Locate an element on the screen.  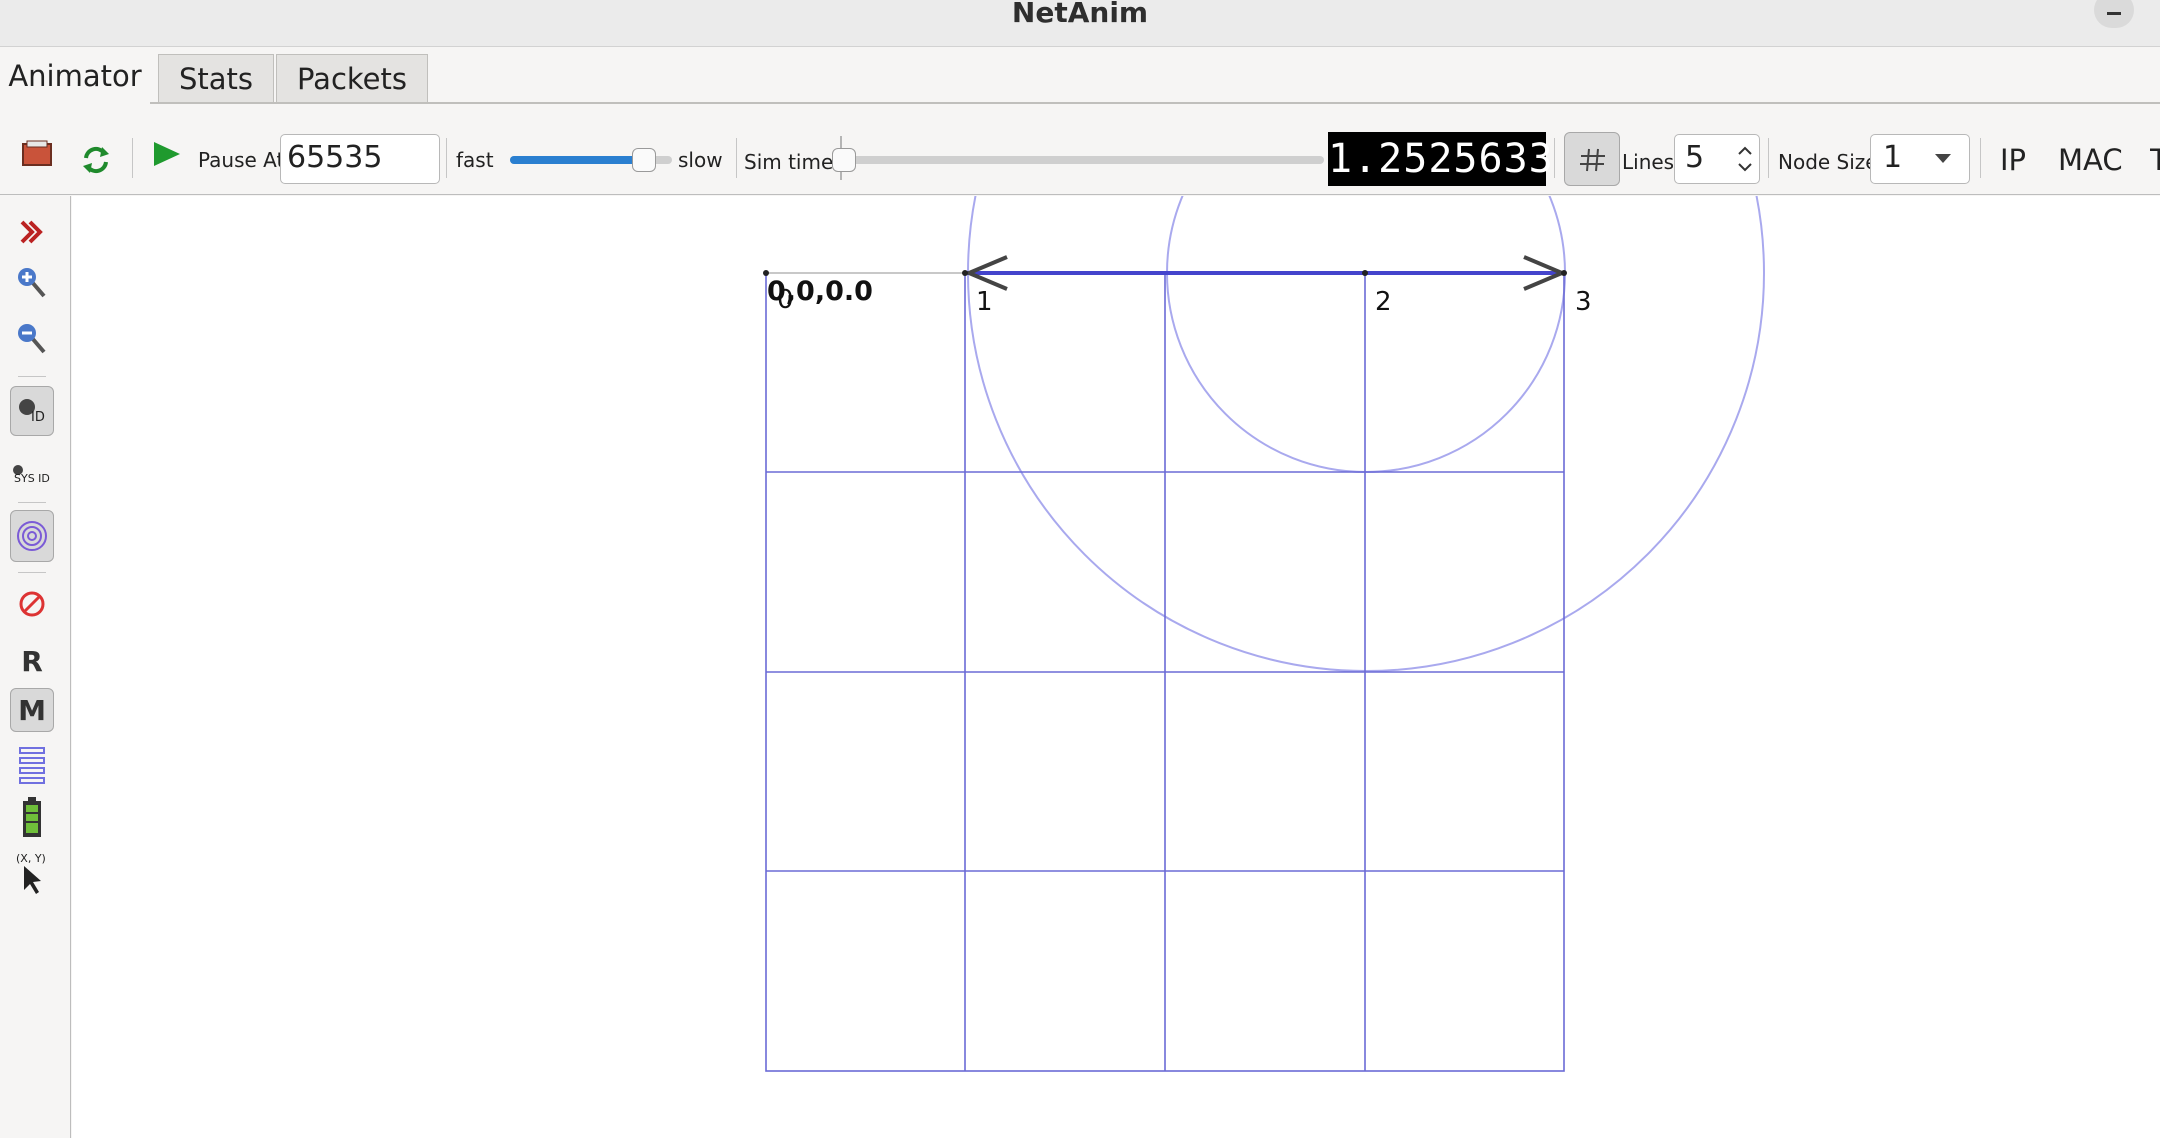
mobility-m-button: M is located at coordinates (32, 710).